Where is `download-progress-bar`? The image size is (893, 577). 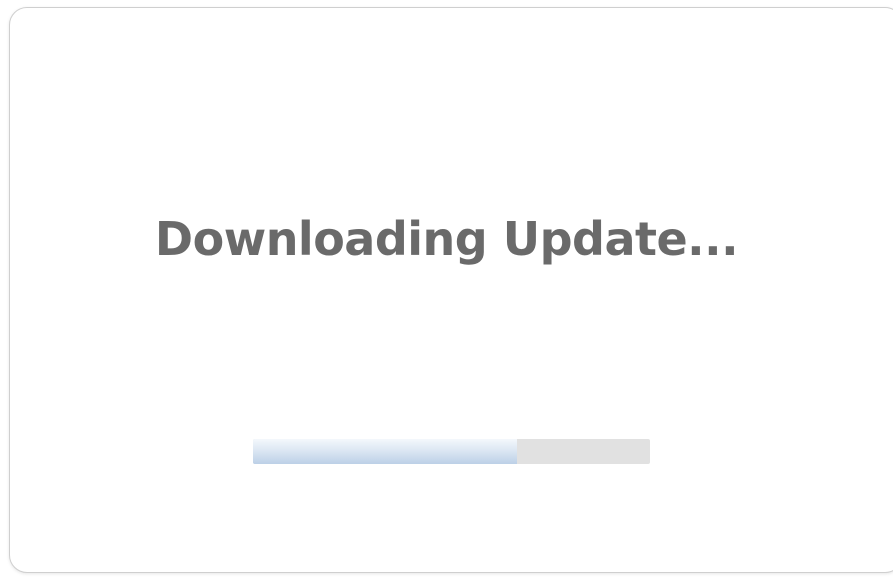
download-progress-bar is located at coordinates (451, 451).